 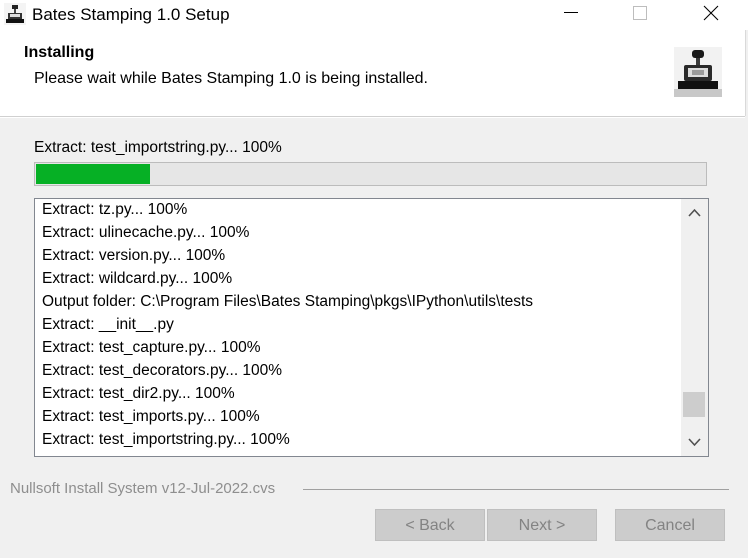 I want to click on footer-divider, so click(x=516, y=489).